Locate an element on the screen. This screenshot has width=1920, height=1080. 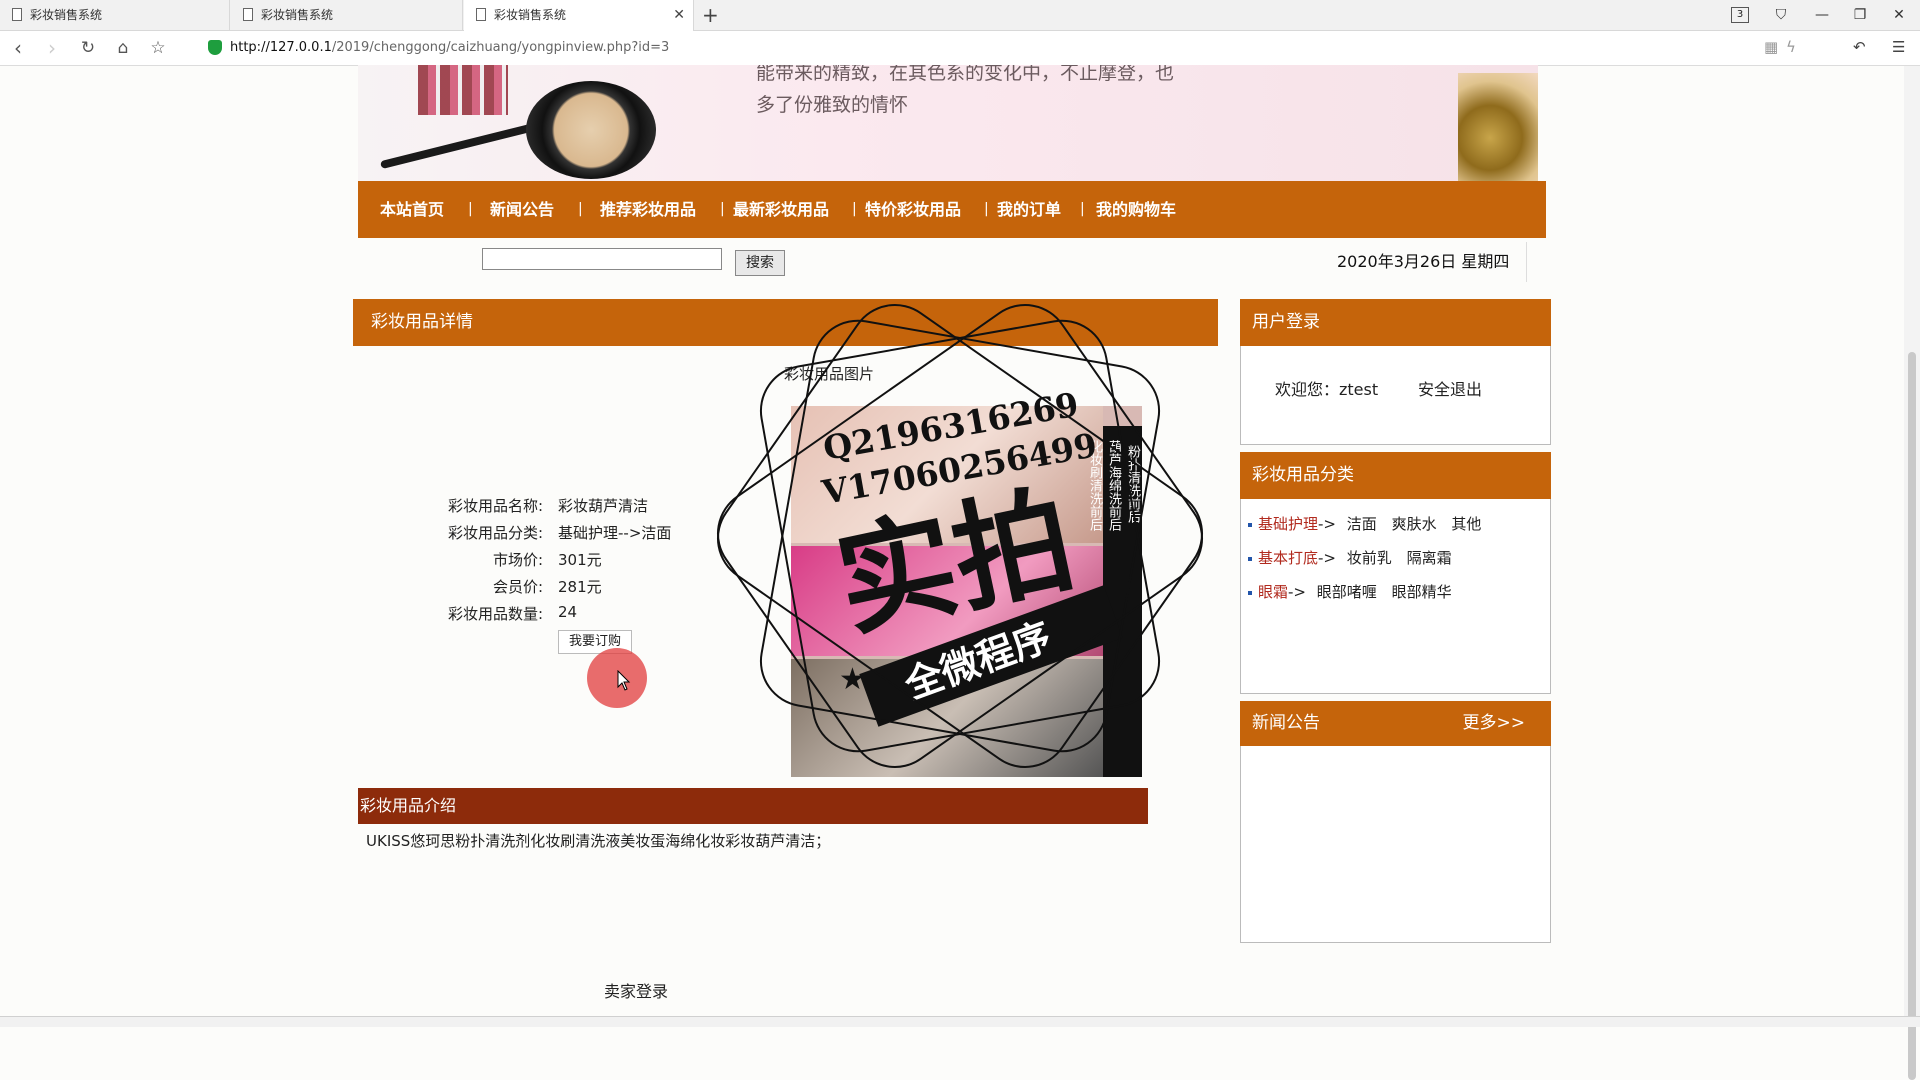
browser-tab-3: 彩妆销售系统 ✕ is located at coordinates (579, 15).